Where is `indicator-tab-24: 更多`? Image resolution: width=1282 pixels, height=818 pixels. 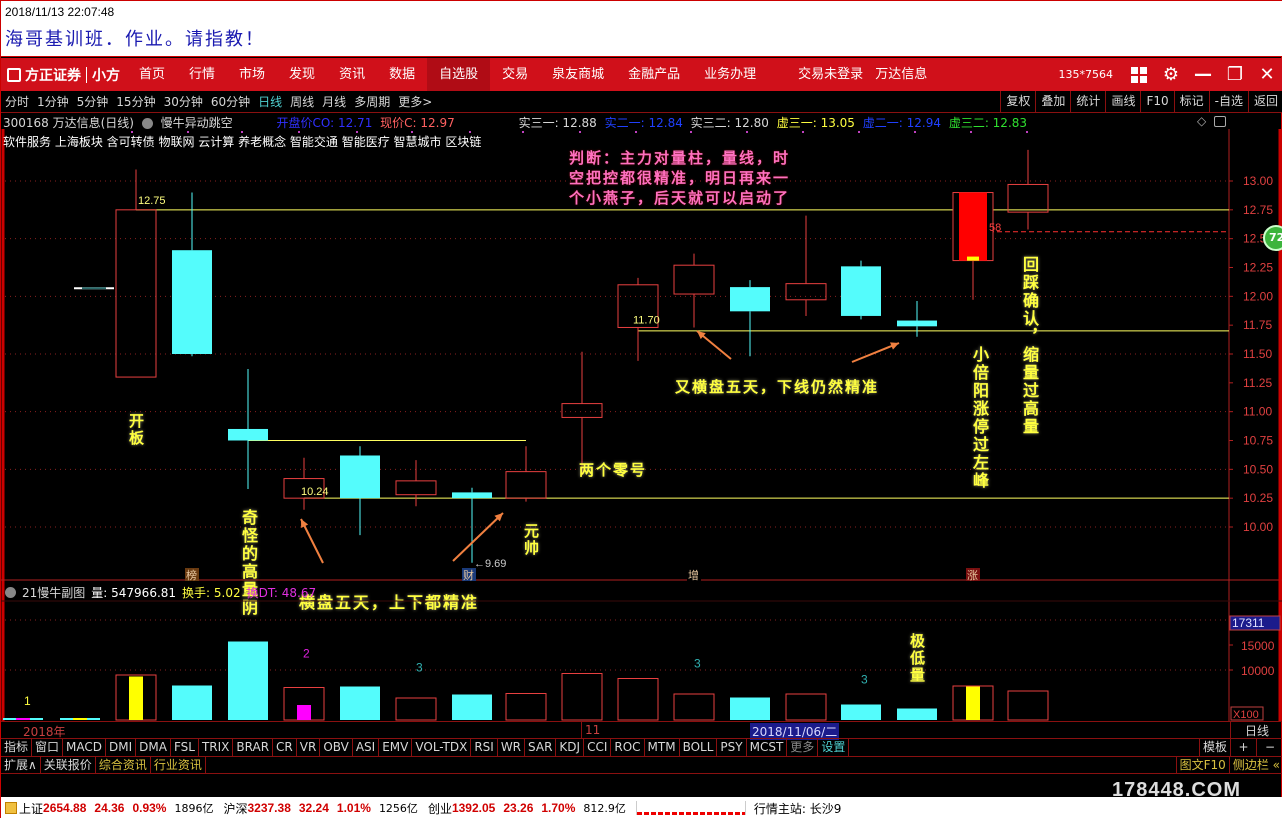 indicator-tab-24: 更多 is located at coordinates (803, 747).